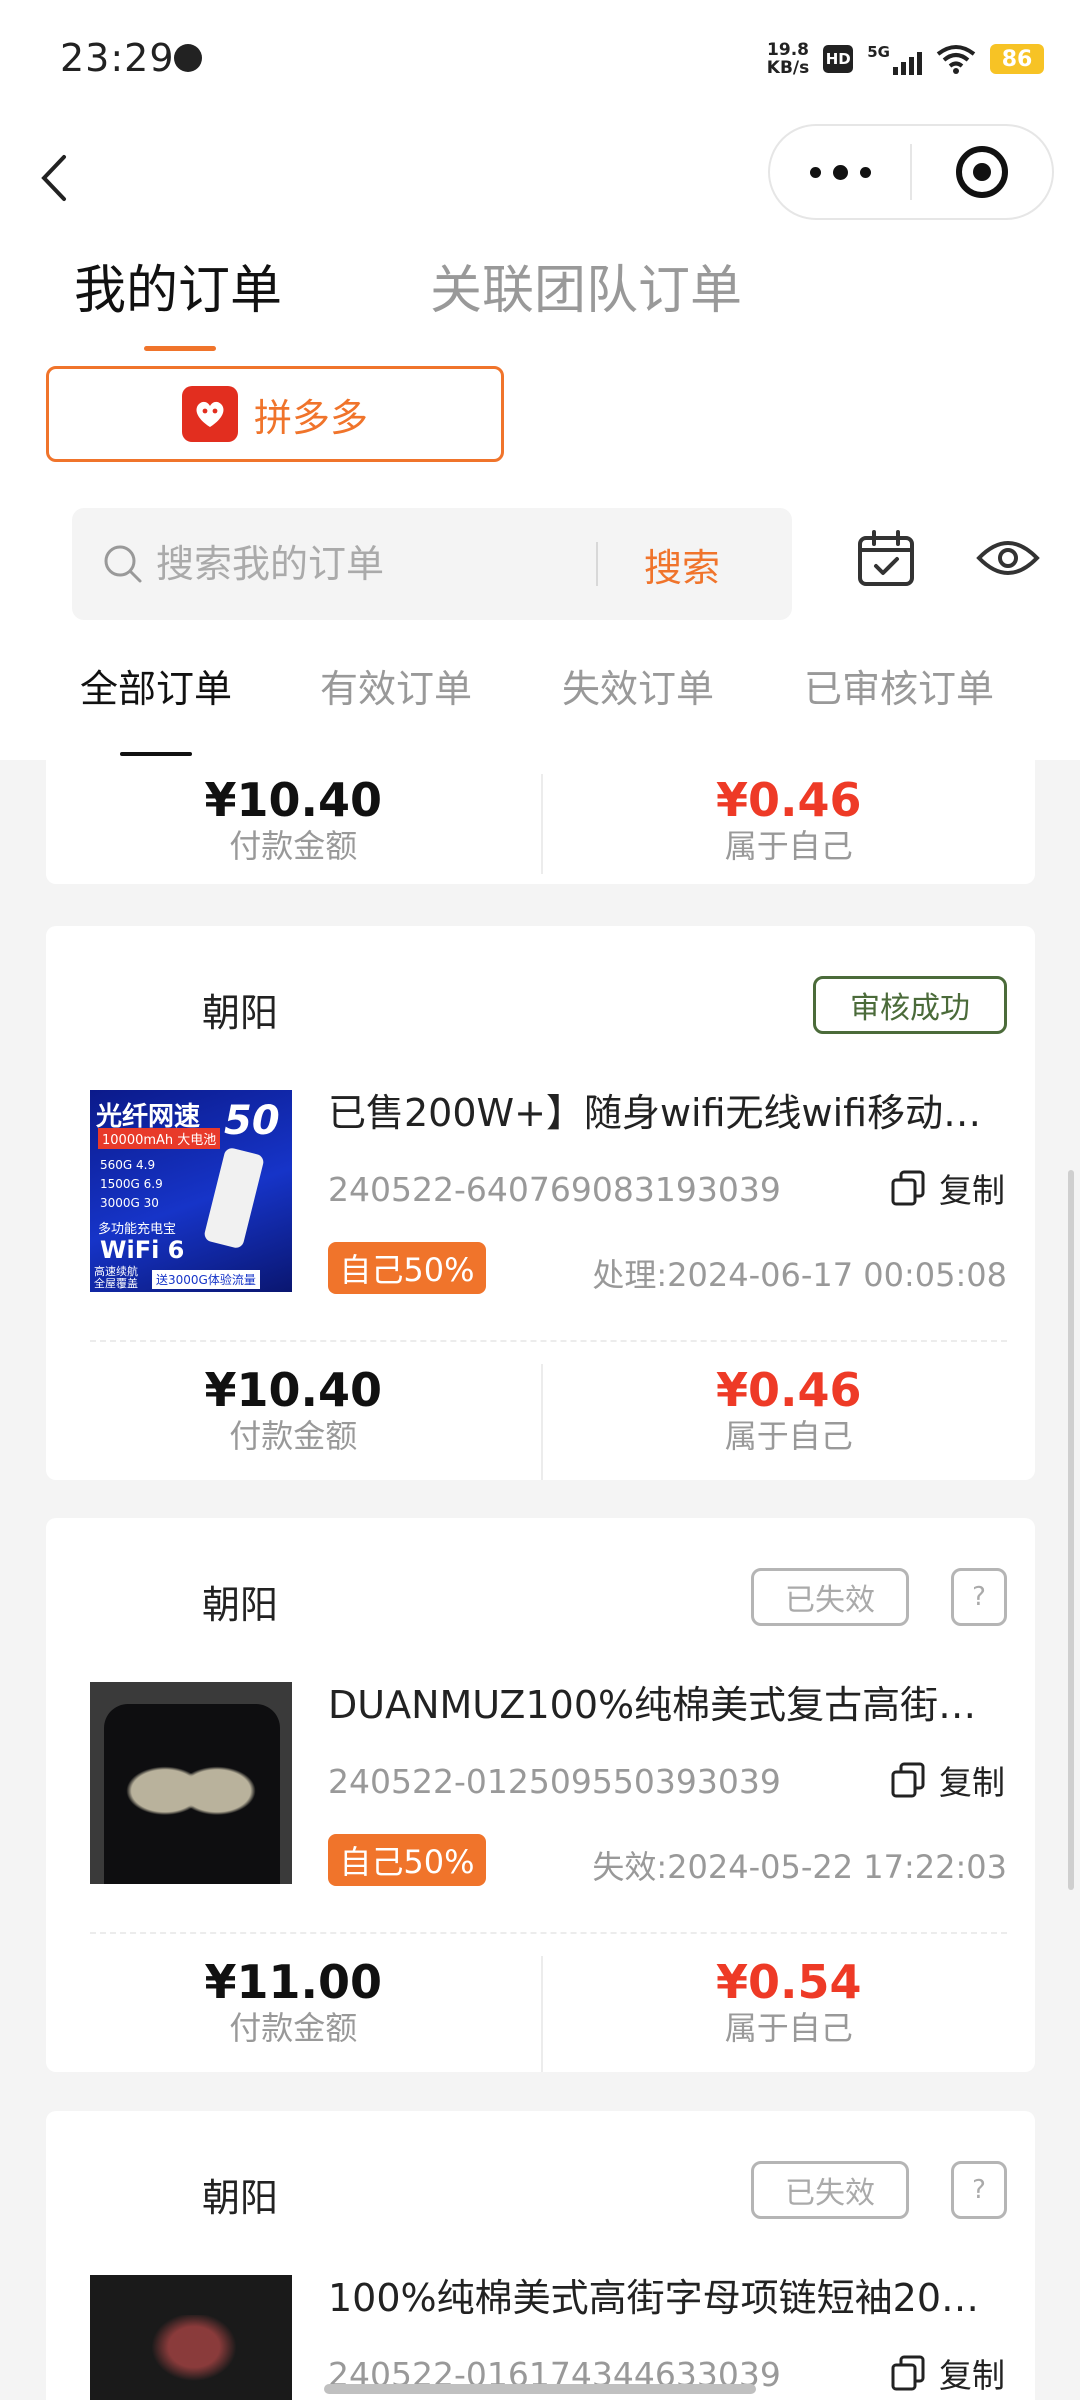 This screenshot has width=1080, height=2400. What do you see at coordinates (540, 822) in the screenshot?
I see `order-card-partial: ¥10.40 付款金额 ¥0.46 属于自己` at bounding box center [540, 822].